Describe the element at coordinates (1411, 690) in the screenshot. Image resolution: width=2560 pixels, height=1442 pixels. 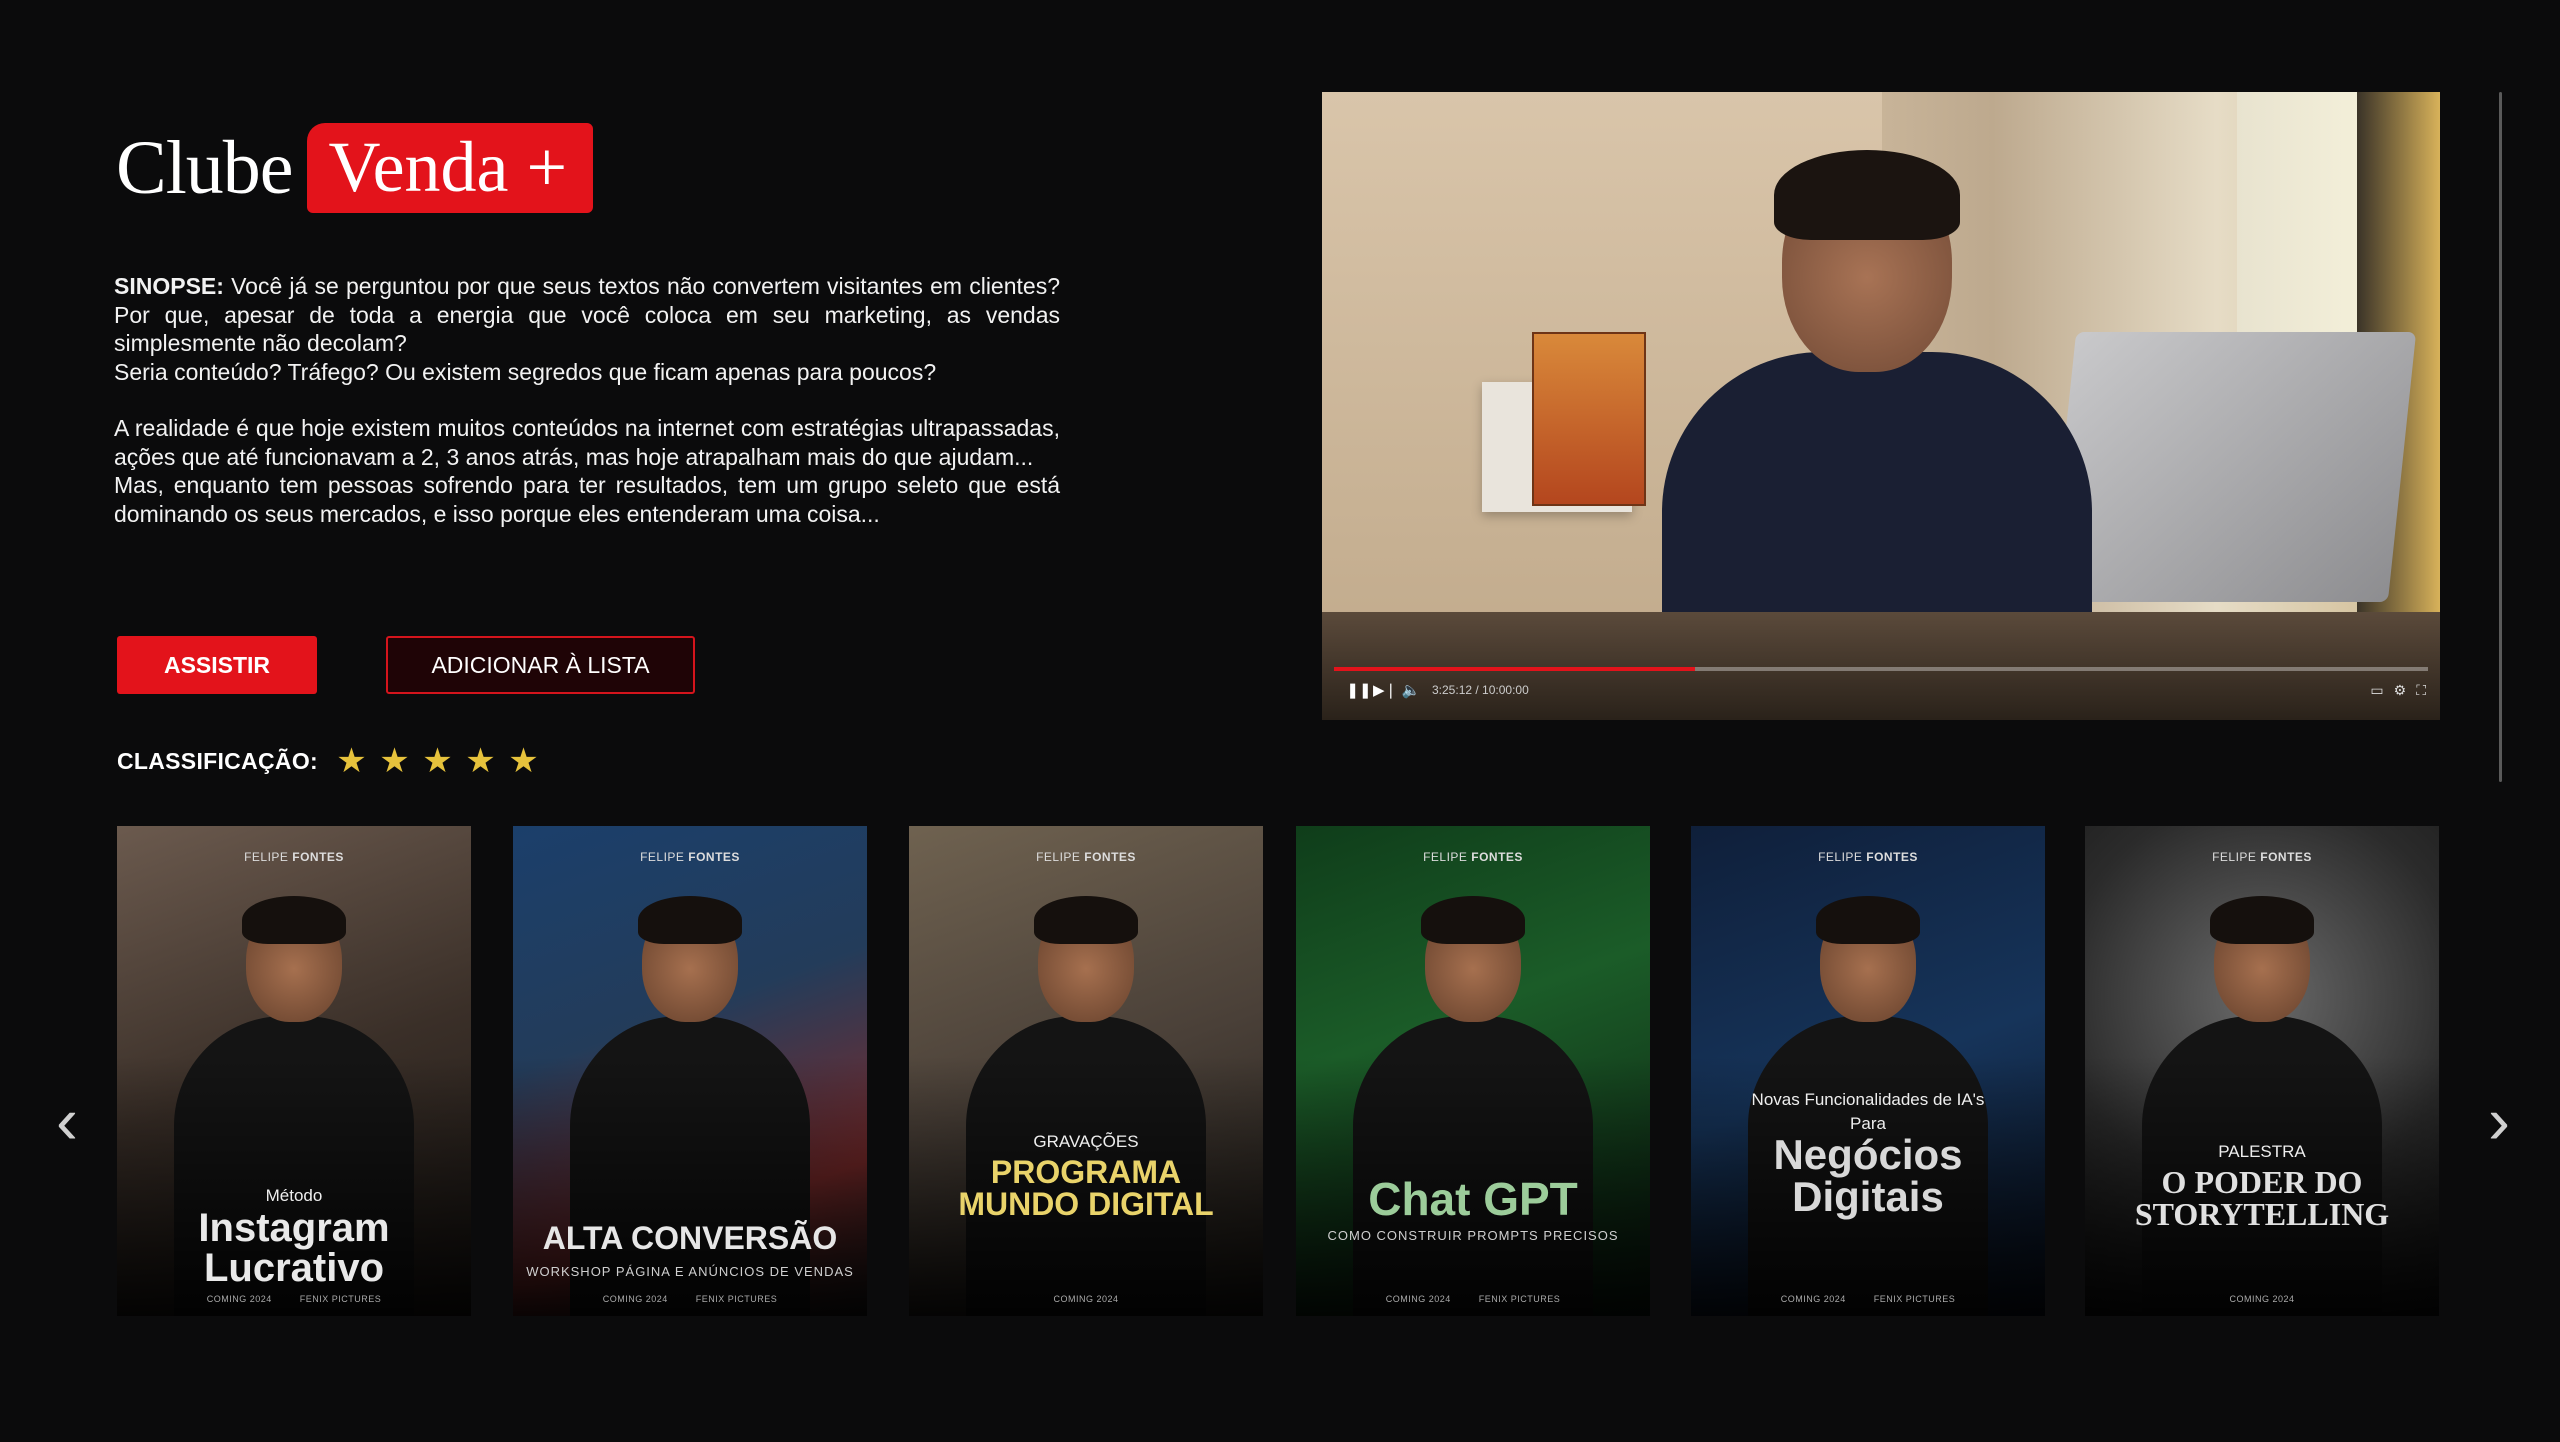
I see `volume-icon: 🔈` at that location.